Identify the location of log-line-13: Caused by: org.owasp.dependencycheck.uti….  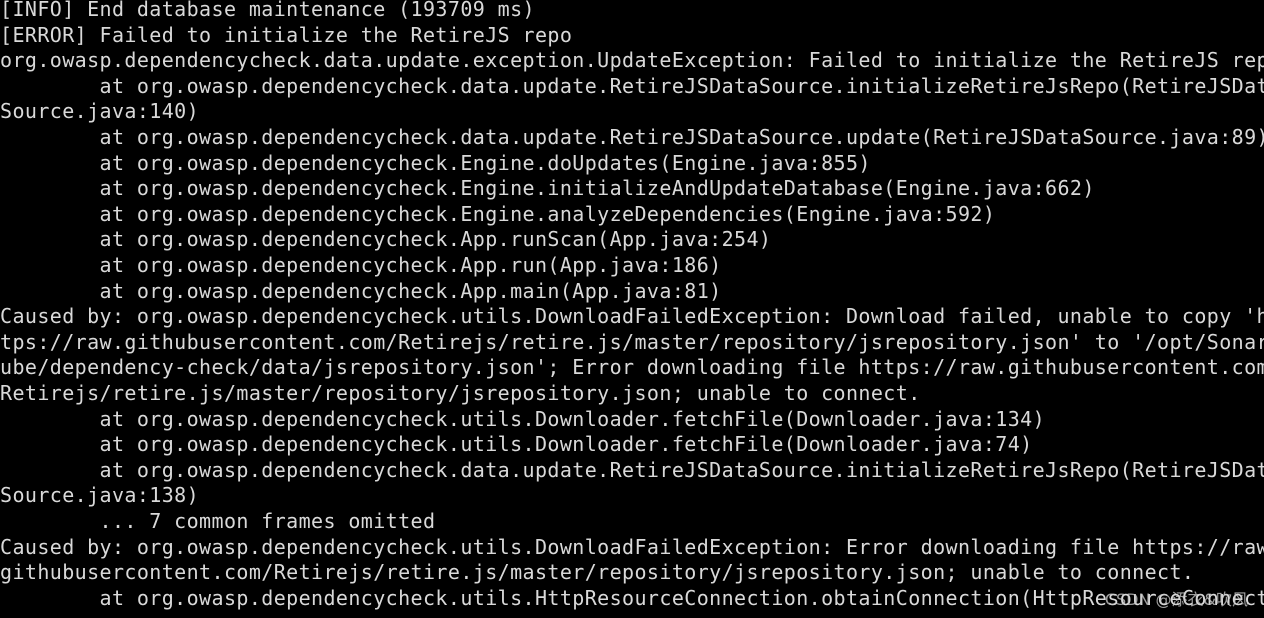
(632, 316).